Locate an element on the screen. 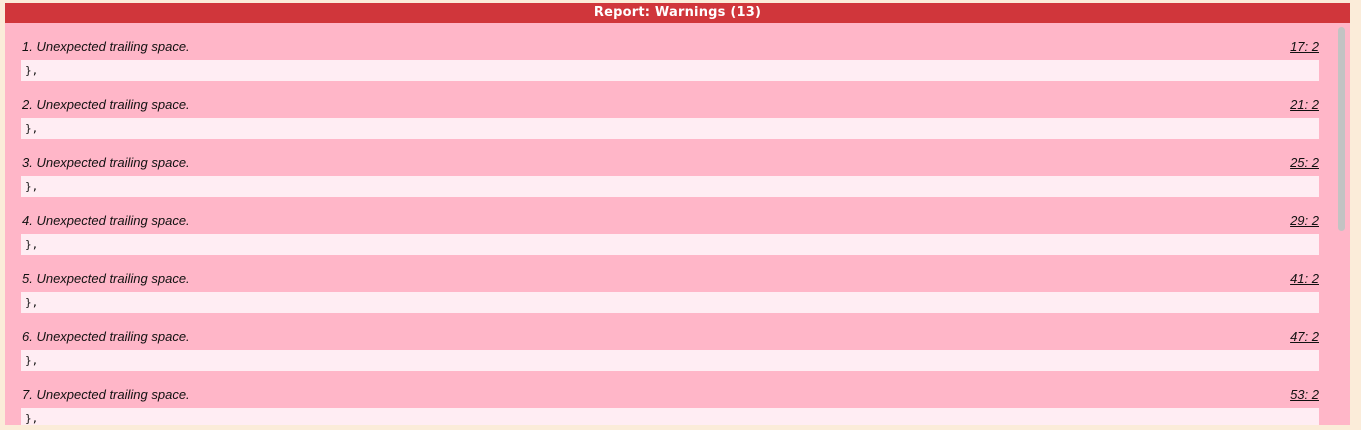 The width and height of the screenshot is (1361, 430). vertical-scrollbar is located at coordinates (1342, 224).